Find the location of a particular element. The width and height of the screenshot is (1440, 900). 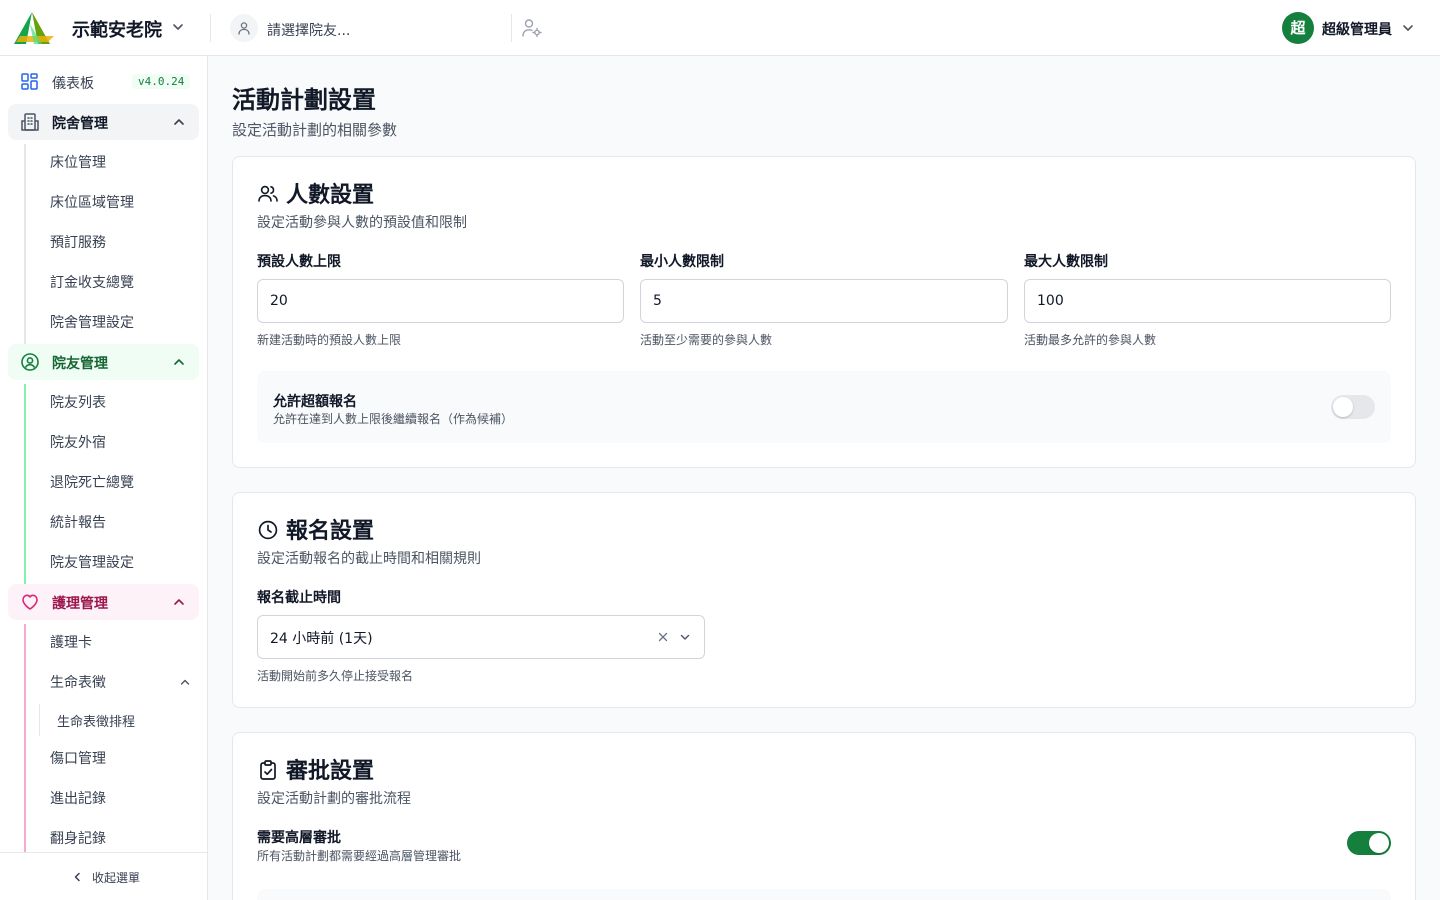

overbook-desc: 允許在達到人數上限後繼續報名（作為候補） is located at coordinates (393, 419).